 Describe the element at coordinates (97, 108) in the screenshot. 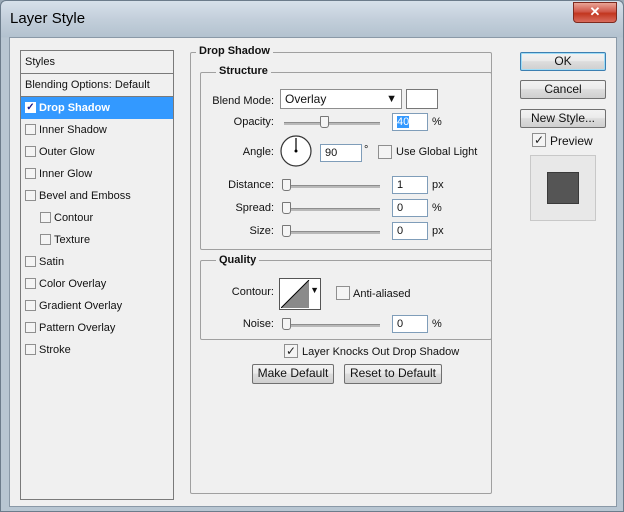

I see `style-item-drop-shadow: ✓ Drop Shadow` at that location.